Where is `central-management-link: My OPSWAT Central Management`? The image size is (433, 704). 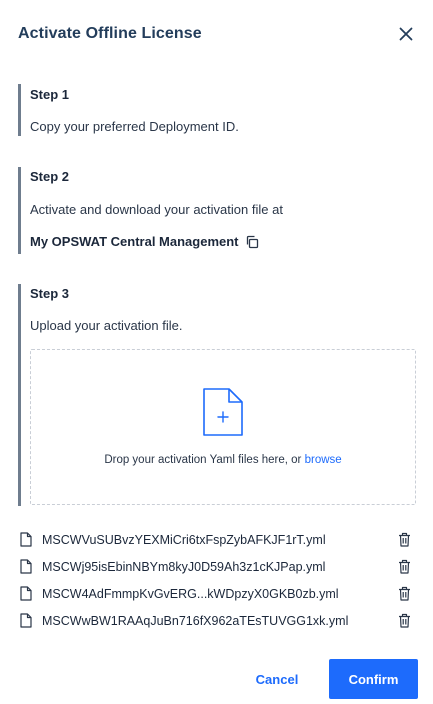
central-management-link: My OPSWAT Central Management is located at coordinates (144, 242).